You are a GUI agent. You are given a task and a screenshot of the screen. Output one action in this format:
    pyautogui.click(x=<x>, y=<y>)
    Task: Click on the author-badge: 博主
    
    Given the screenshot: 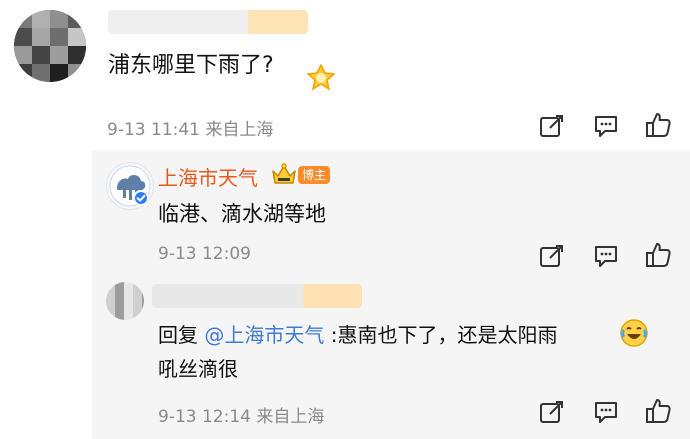 What is the action you would take?
    pyautogui.click(x=314, y=175)
    